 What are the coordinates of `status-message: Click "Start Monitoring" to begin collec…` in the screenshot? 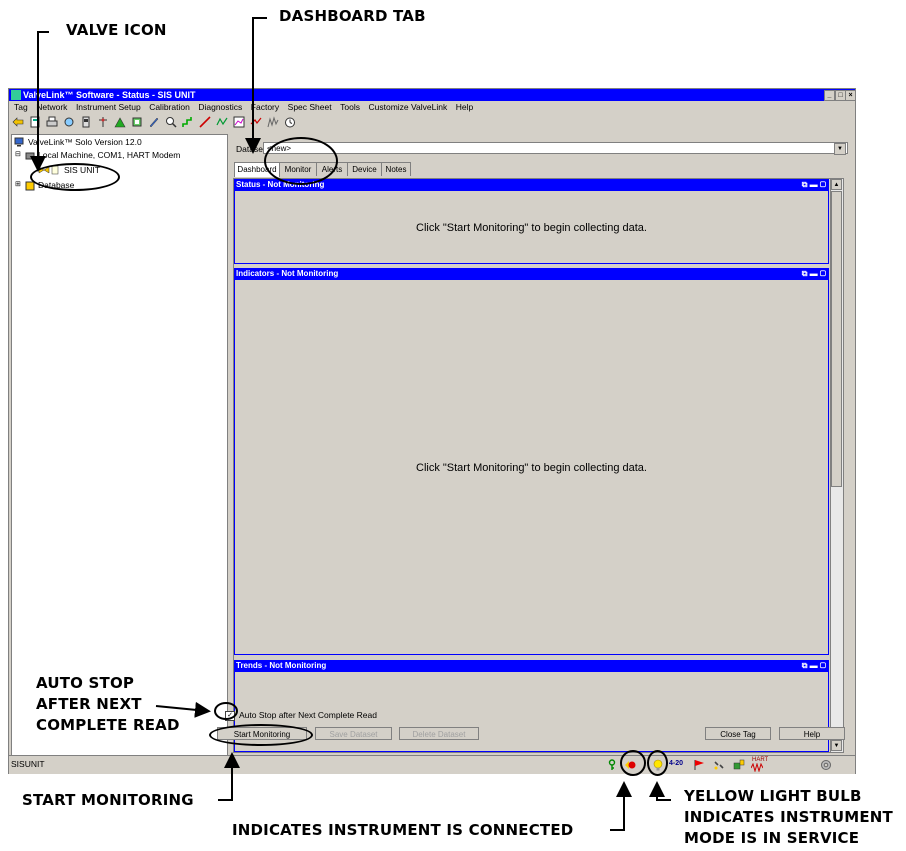 It's located at (531, 228).